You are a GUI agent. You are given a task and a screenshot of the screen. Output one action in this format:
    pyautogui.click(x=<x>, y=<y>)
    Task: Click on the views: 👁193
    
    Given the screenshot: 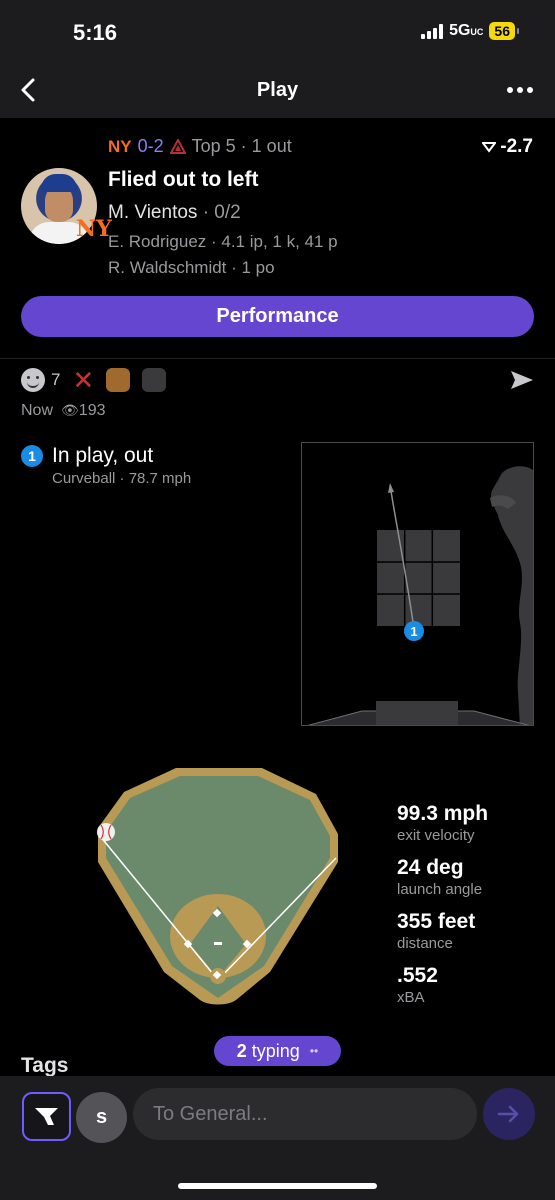 What is the action you would take?
    pyautogui.click(x=83, y=410)
    